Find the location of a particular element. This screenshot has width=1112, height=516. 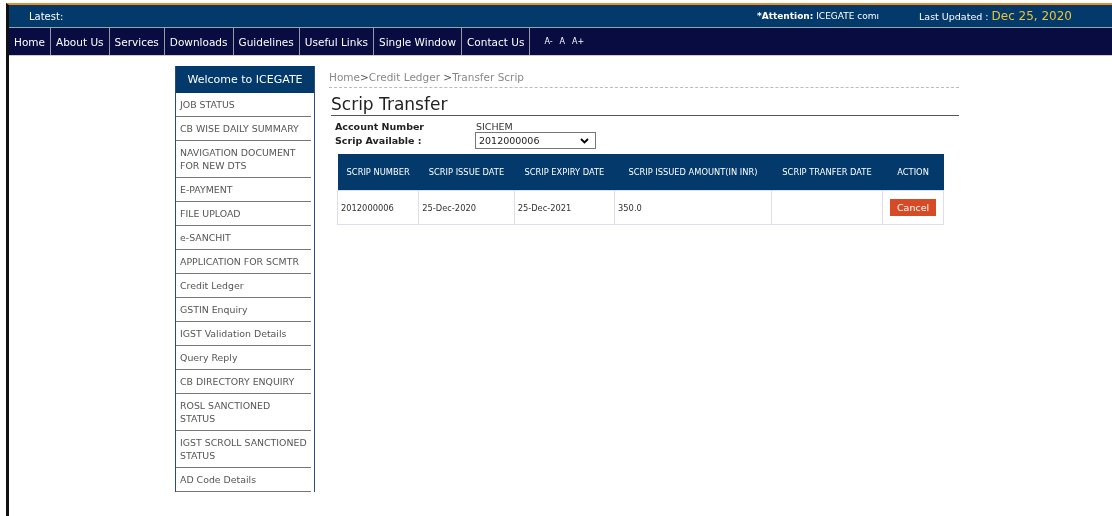

nav-link: Home is located at coordinates (30, 41).